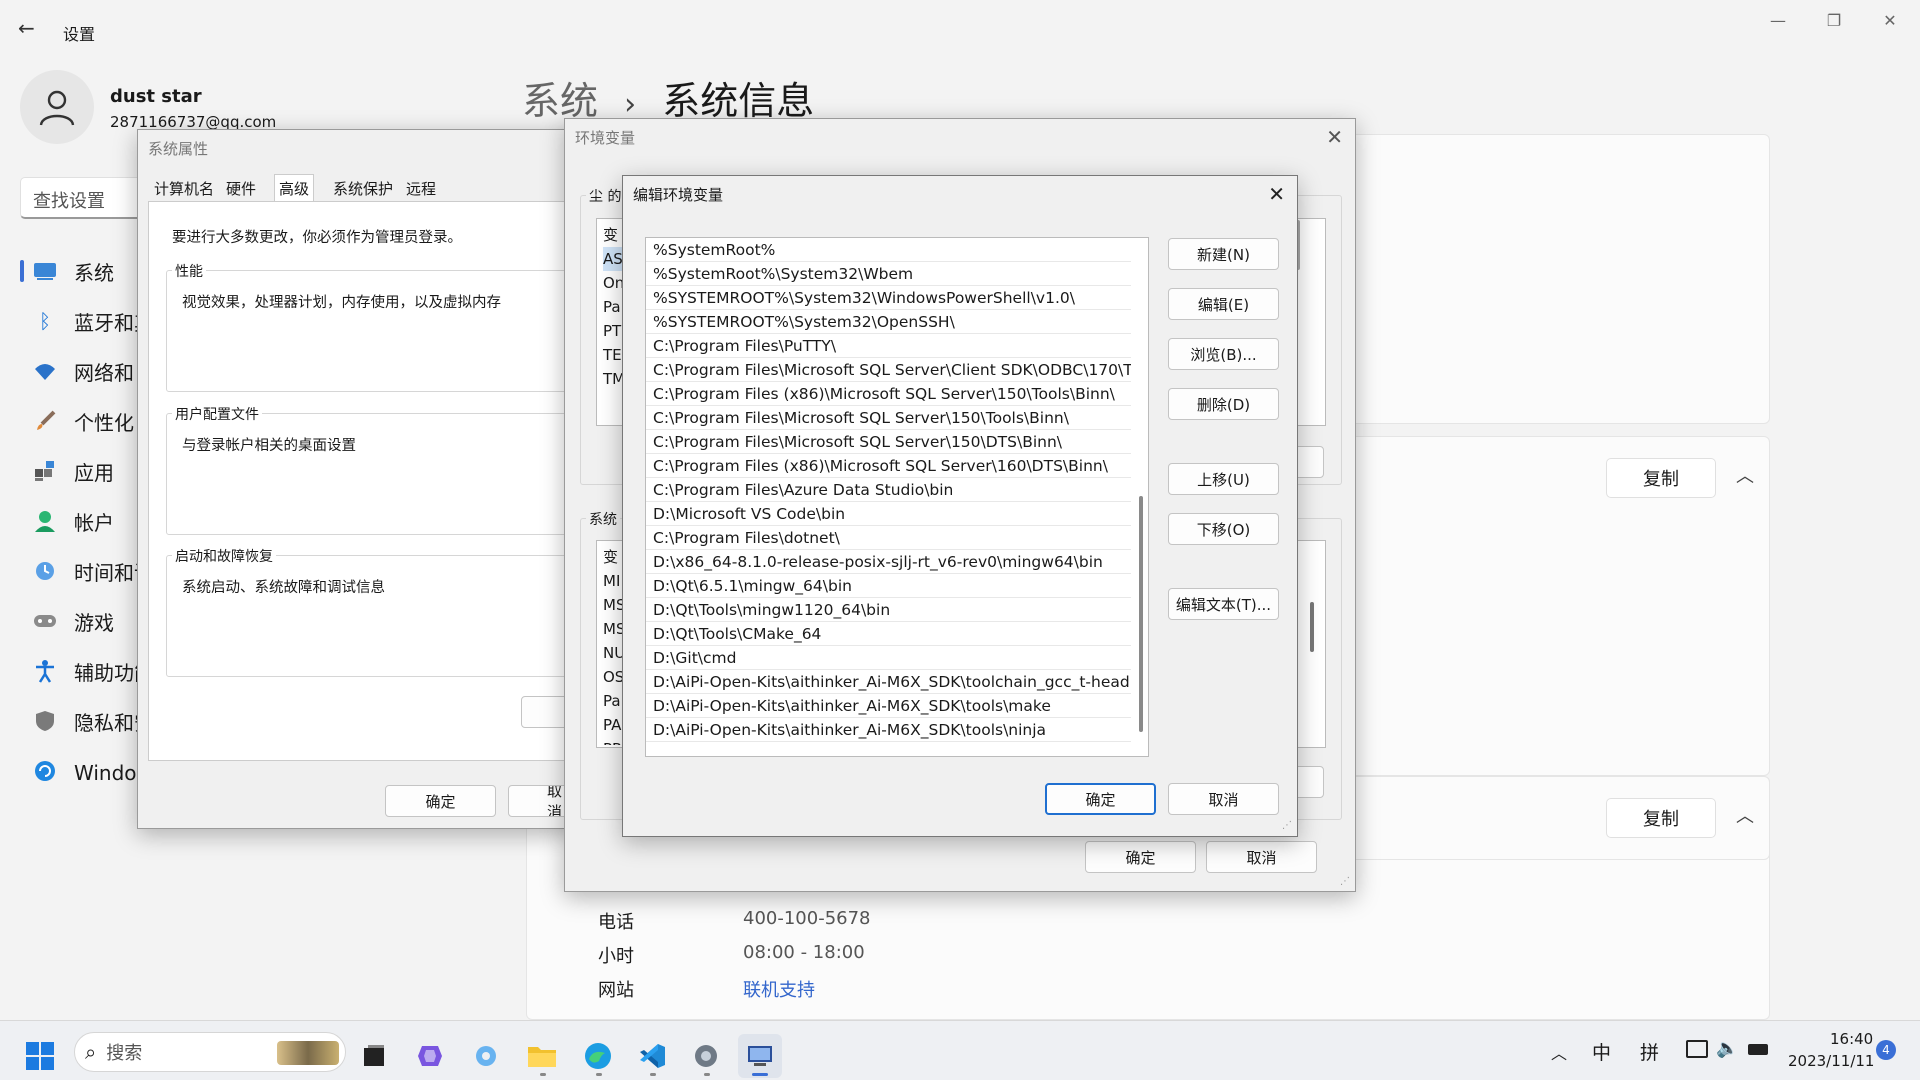 The image size is (1920, 1080). I want to click on tab-hardware: 硬件, so click(241, 189).